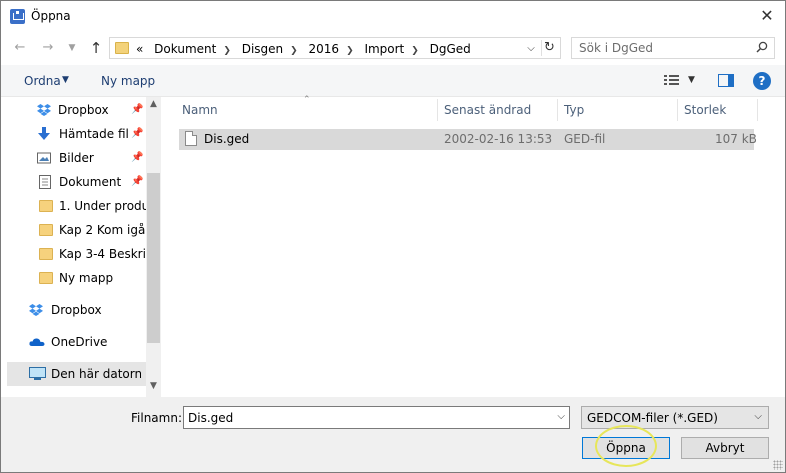 The height and width of the screenshot is (473, 786). What do you see at coordinates (762, 81) in the screenshot?
I see `help-icon: ?` at bounding box center [762, 81].